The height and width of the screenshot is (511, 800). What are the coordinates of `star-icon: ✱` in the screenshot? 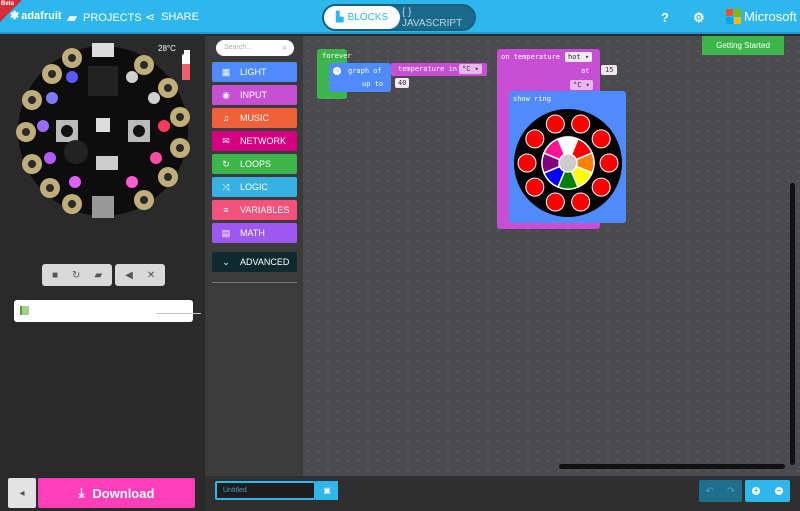 It's located at (15, 16).